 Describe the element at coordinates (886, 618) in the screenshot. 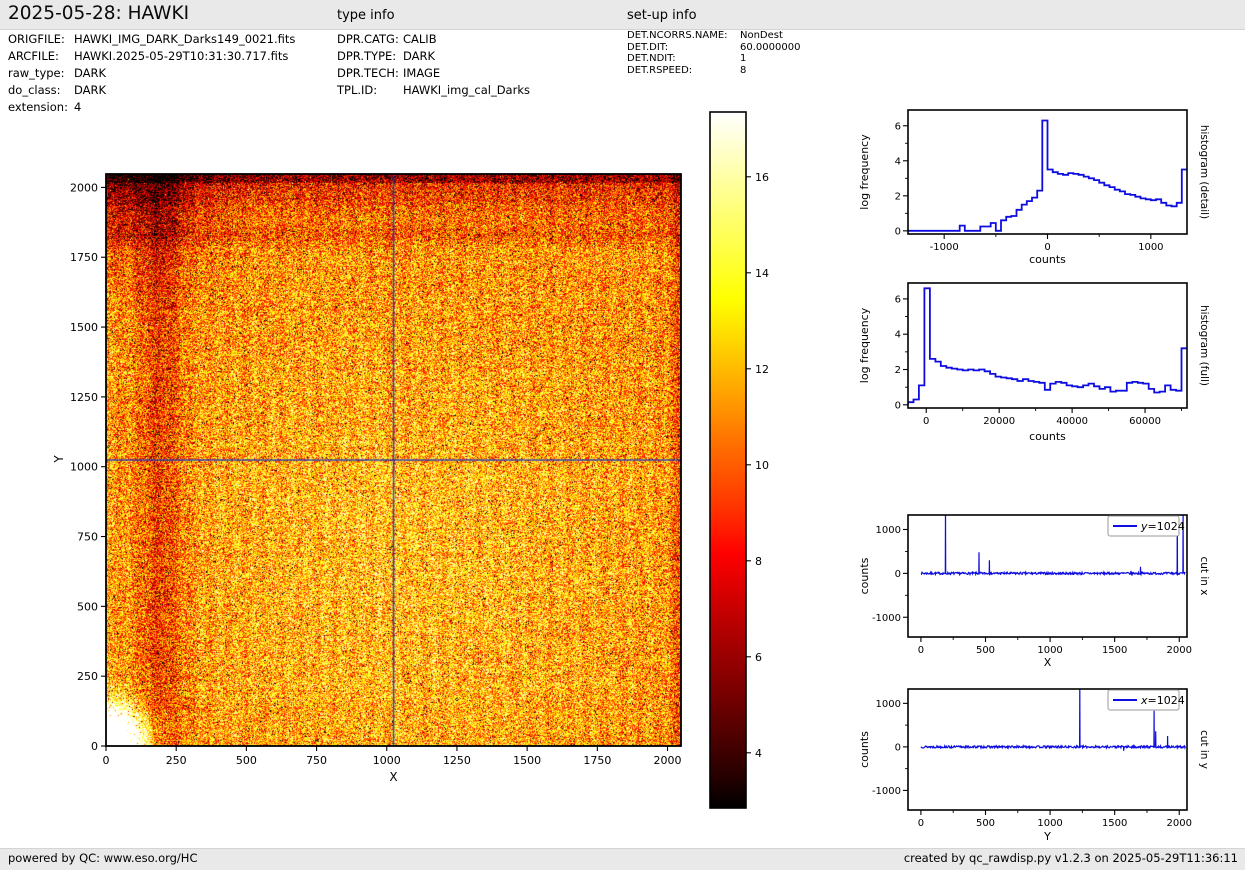

I see `y-tick-label: -1000` at that location.